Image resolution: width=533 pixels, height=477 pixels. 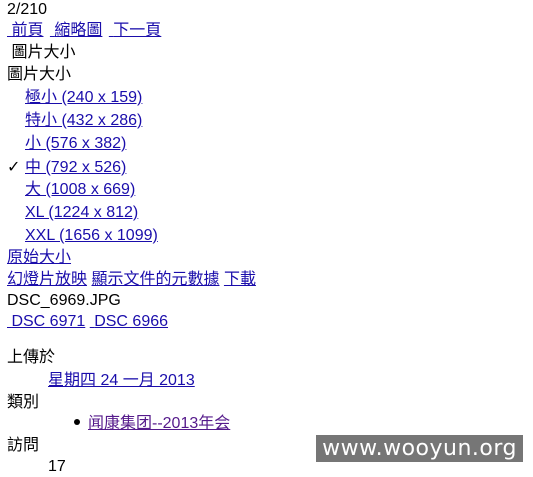 I want to click on size-link-large: 大 (1008 x 669), so click(x=80, y=189).